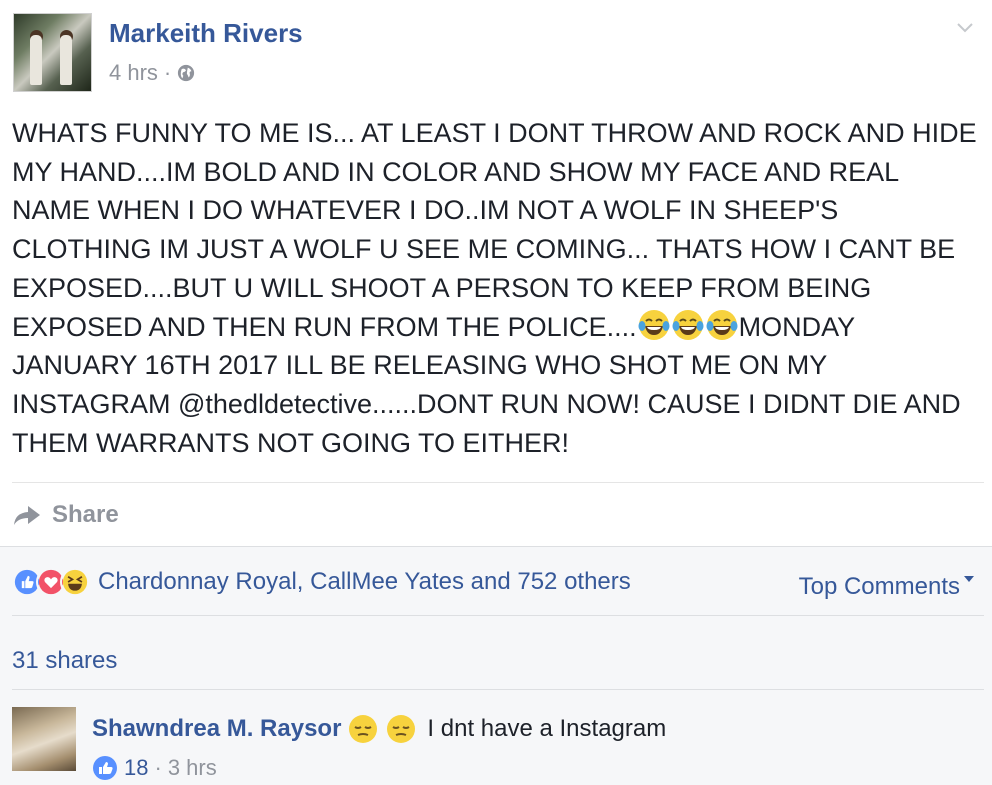 This screenshot has width=992, height=785. Describe the element at coordinates (496, 50) in the screenshot. I see `post-header: Markeith Rivers 4 hrs ·` at that location.